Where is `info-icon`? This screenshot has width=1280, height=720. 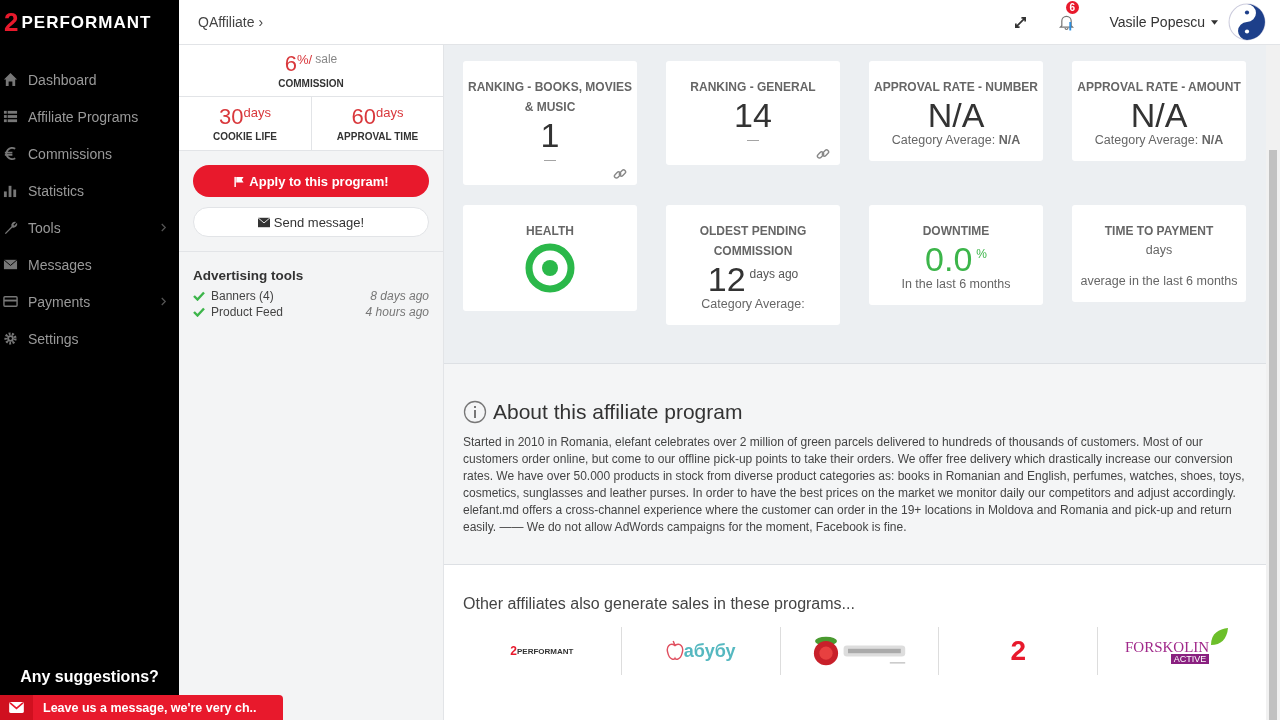 info-icon is located at coordinates (475, 412).